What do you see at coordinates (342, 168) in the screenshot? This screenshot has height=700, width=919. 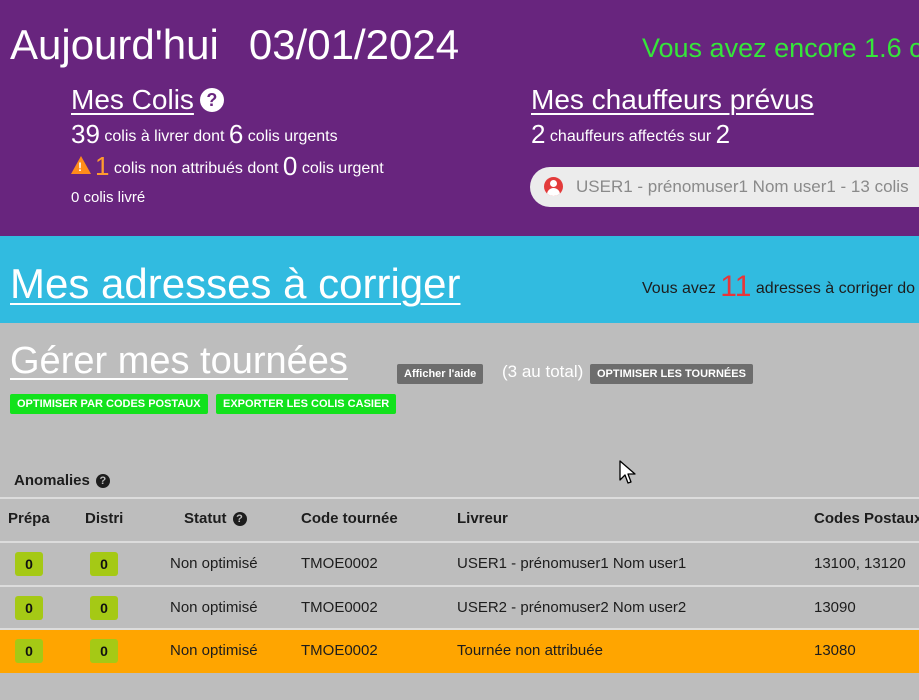 I see `unassigned-urgent-text: colis urgent` at bounding box center [342, 168].